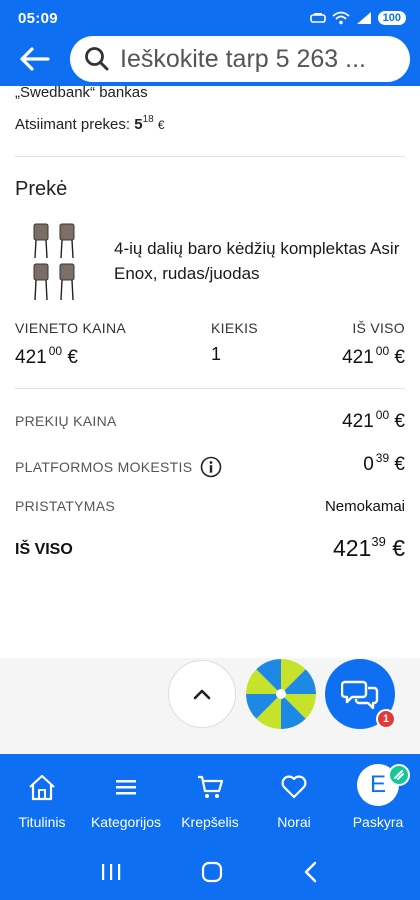 The image size is (420, 900). I want to click on line-total: 421 00 €, so click(373, 356).